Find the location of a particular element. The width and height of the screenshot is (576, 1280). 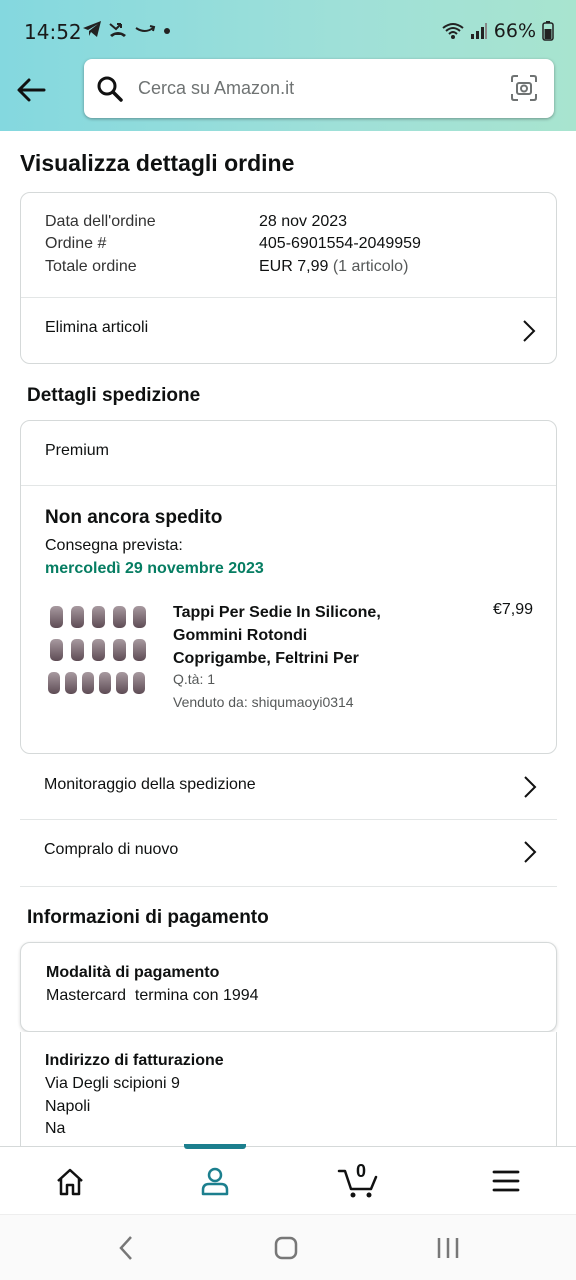

system-back-icon is located at coordinates (126, 1248).